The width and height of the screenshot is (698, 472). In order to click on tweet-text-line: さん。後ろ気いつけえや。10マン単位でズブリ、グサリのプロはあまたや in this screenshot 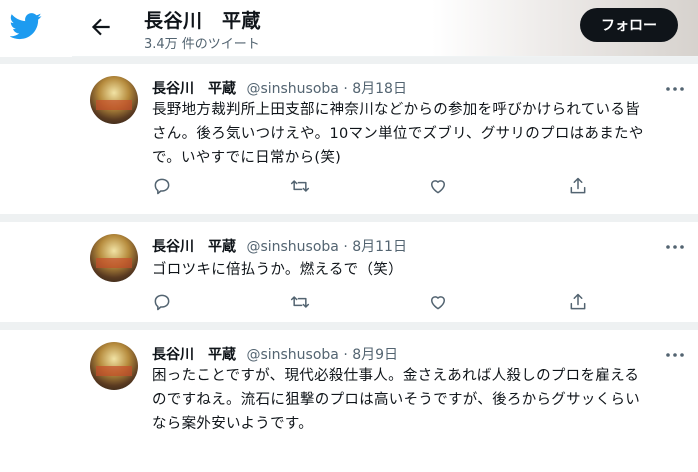, I will do `click(398, 134)`.